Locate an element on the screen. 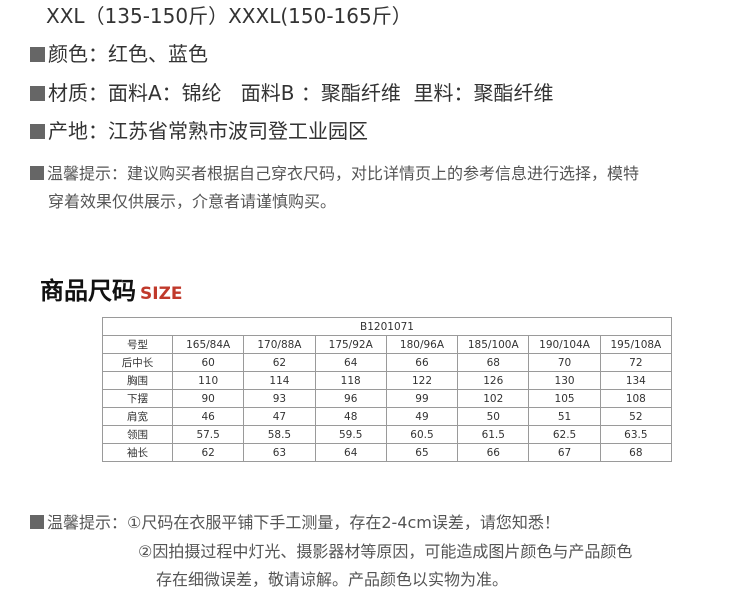 Image resolution: width=750 pixels, height=612 pixels. size-table-cell: 60.5 is located at coordinates (422, 434).